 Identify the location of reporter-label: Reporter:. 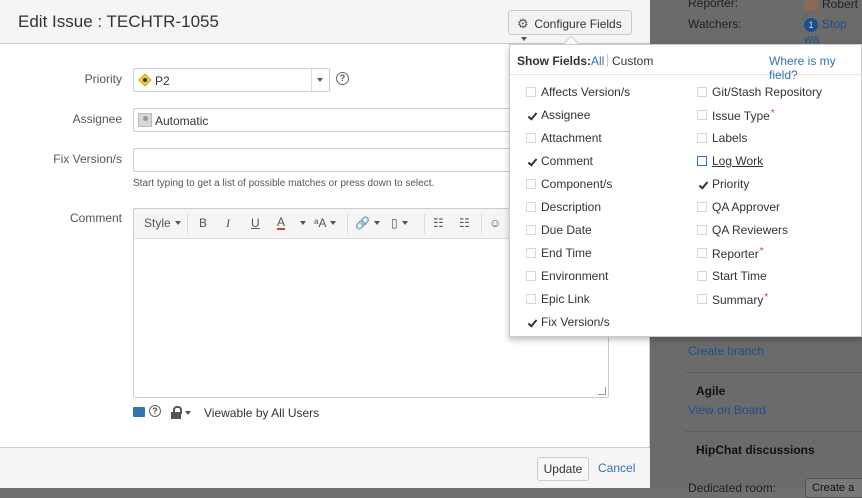
(713, 5).